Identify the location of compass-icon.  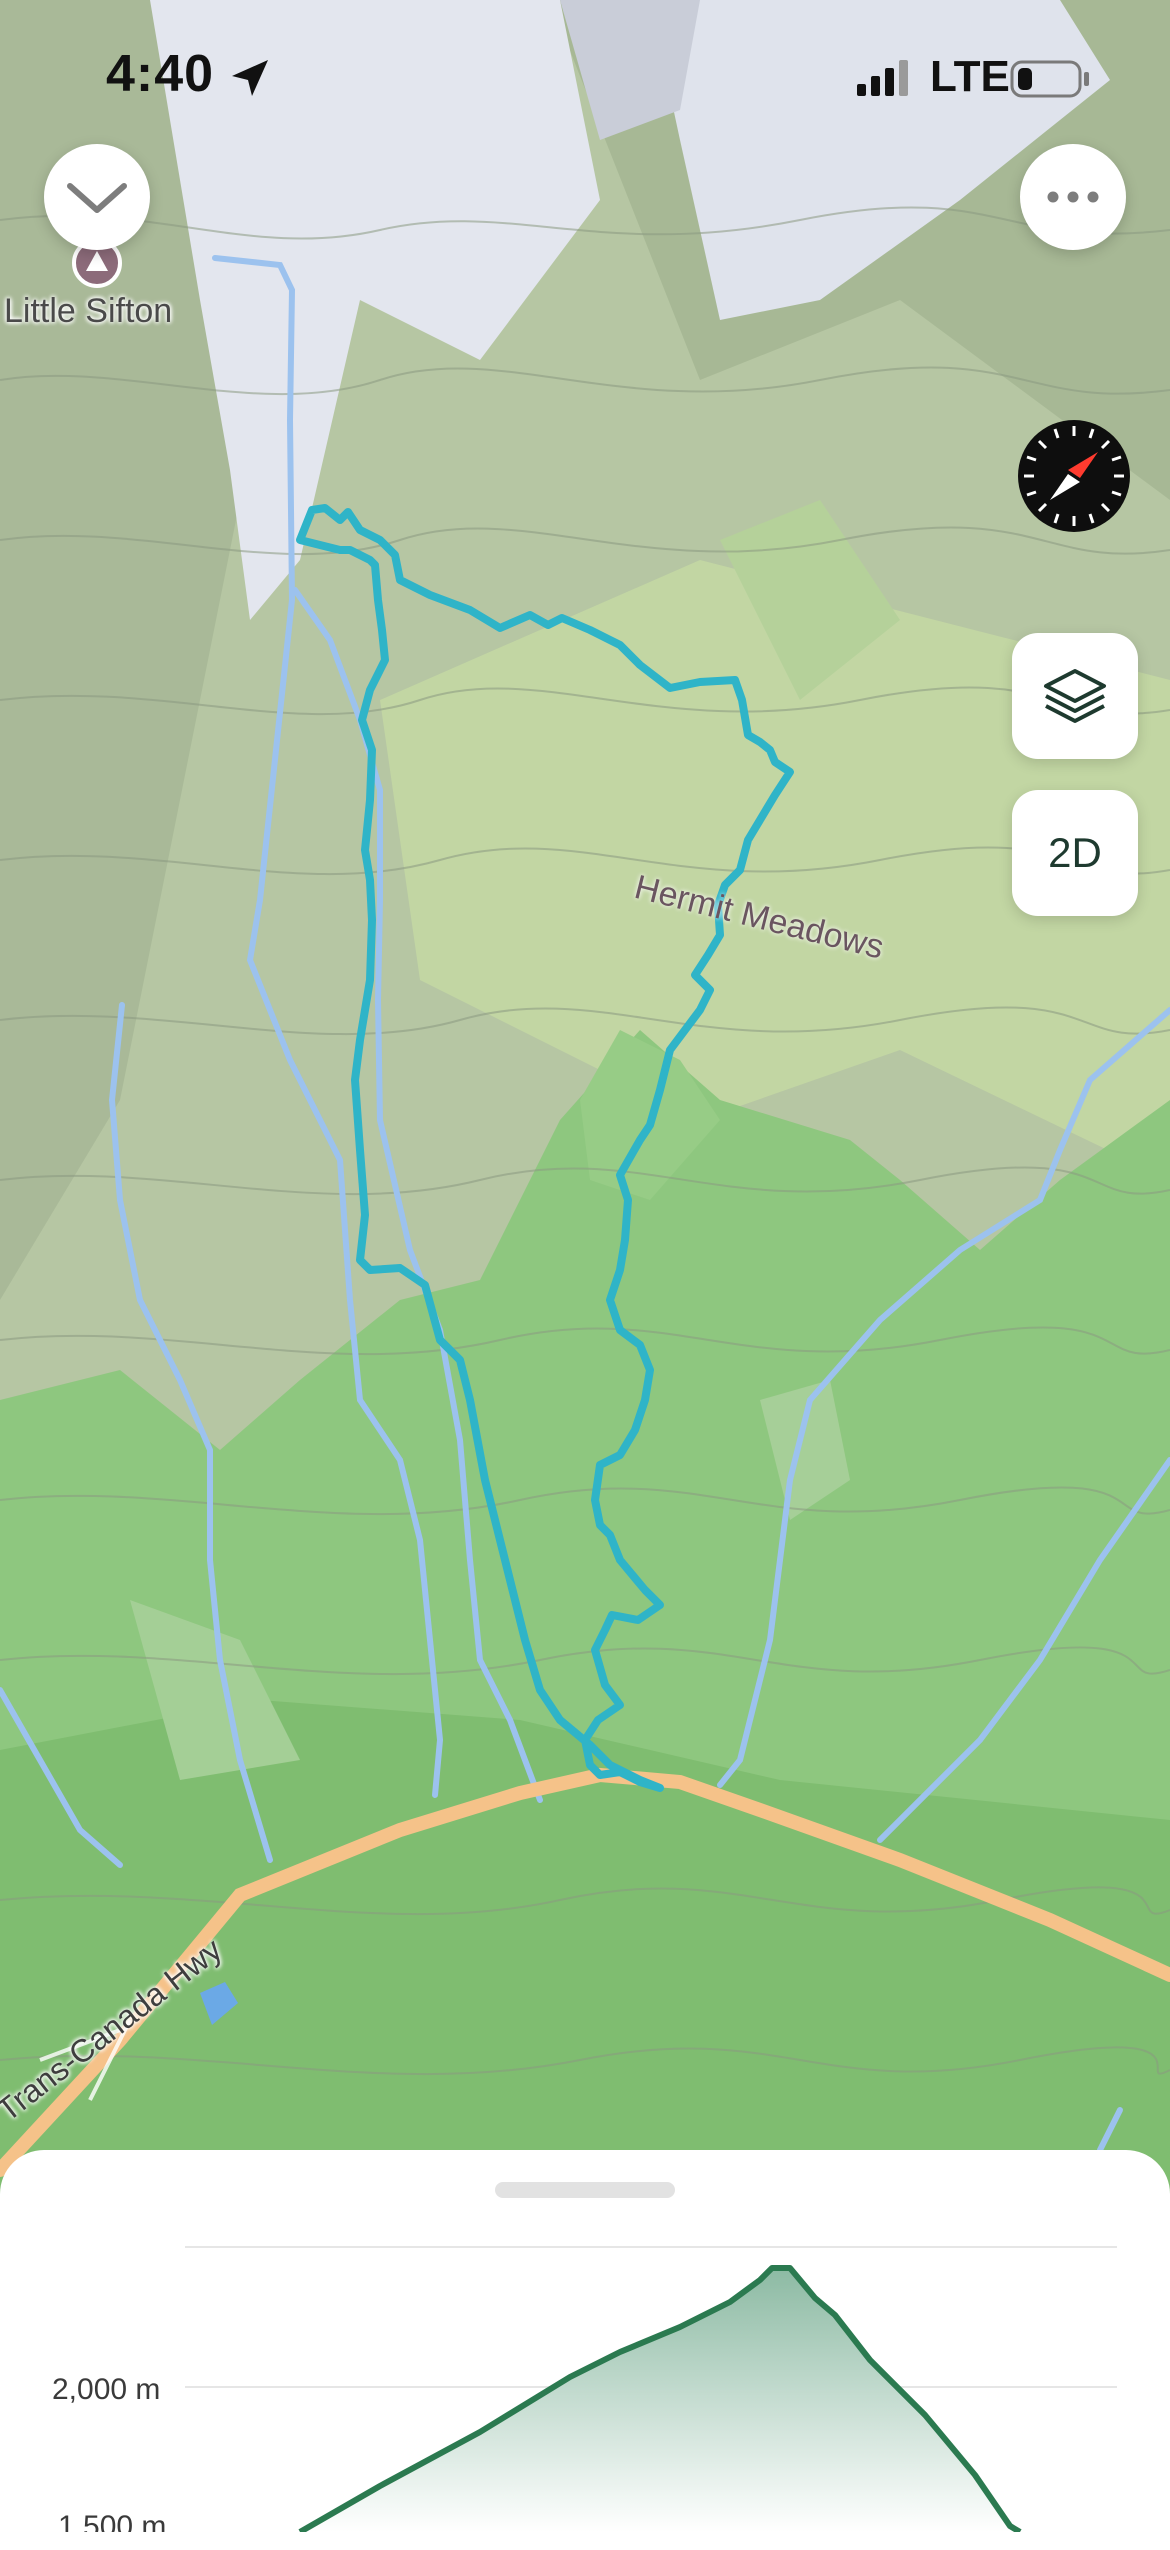
(1074, 476).